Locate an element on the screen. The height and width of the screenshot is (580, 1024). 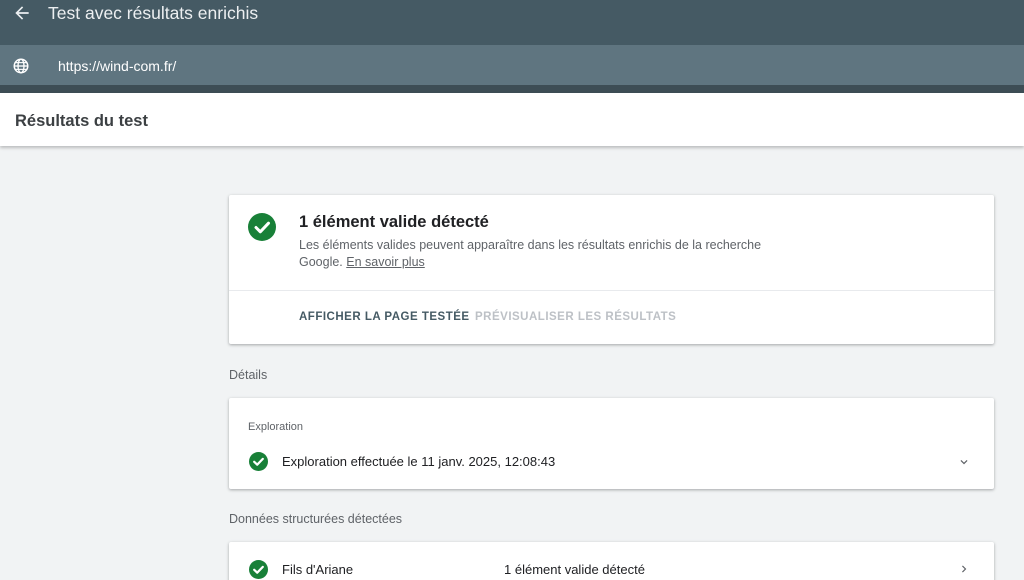
summary-title: 1 élément valide détecté is located at coordinates (394, 222).